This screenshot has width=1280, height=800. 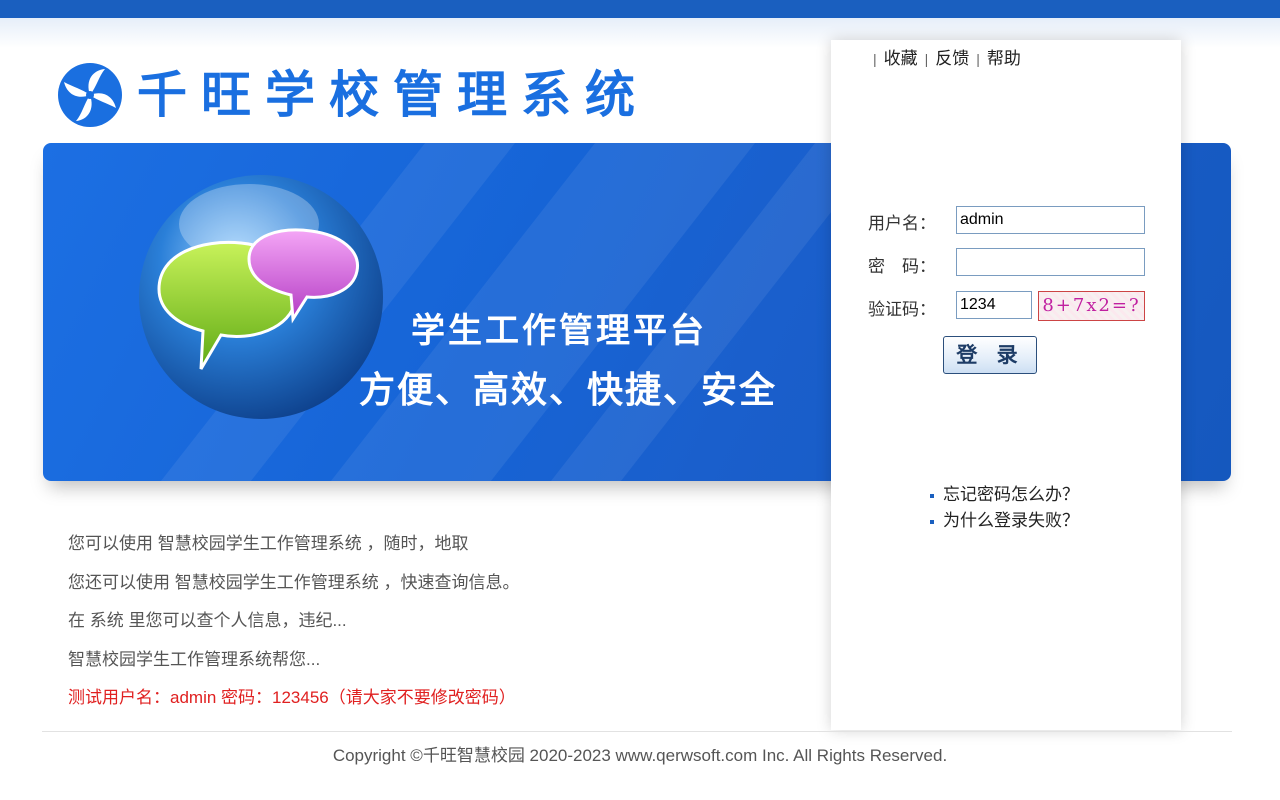 What do you see at coordinates (994, 305) in the screenshot?
I see `captcha-input` at bounding box center [994, 305].